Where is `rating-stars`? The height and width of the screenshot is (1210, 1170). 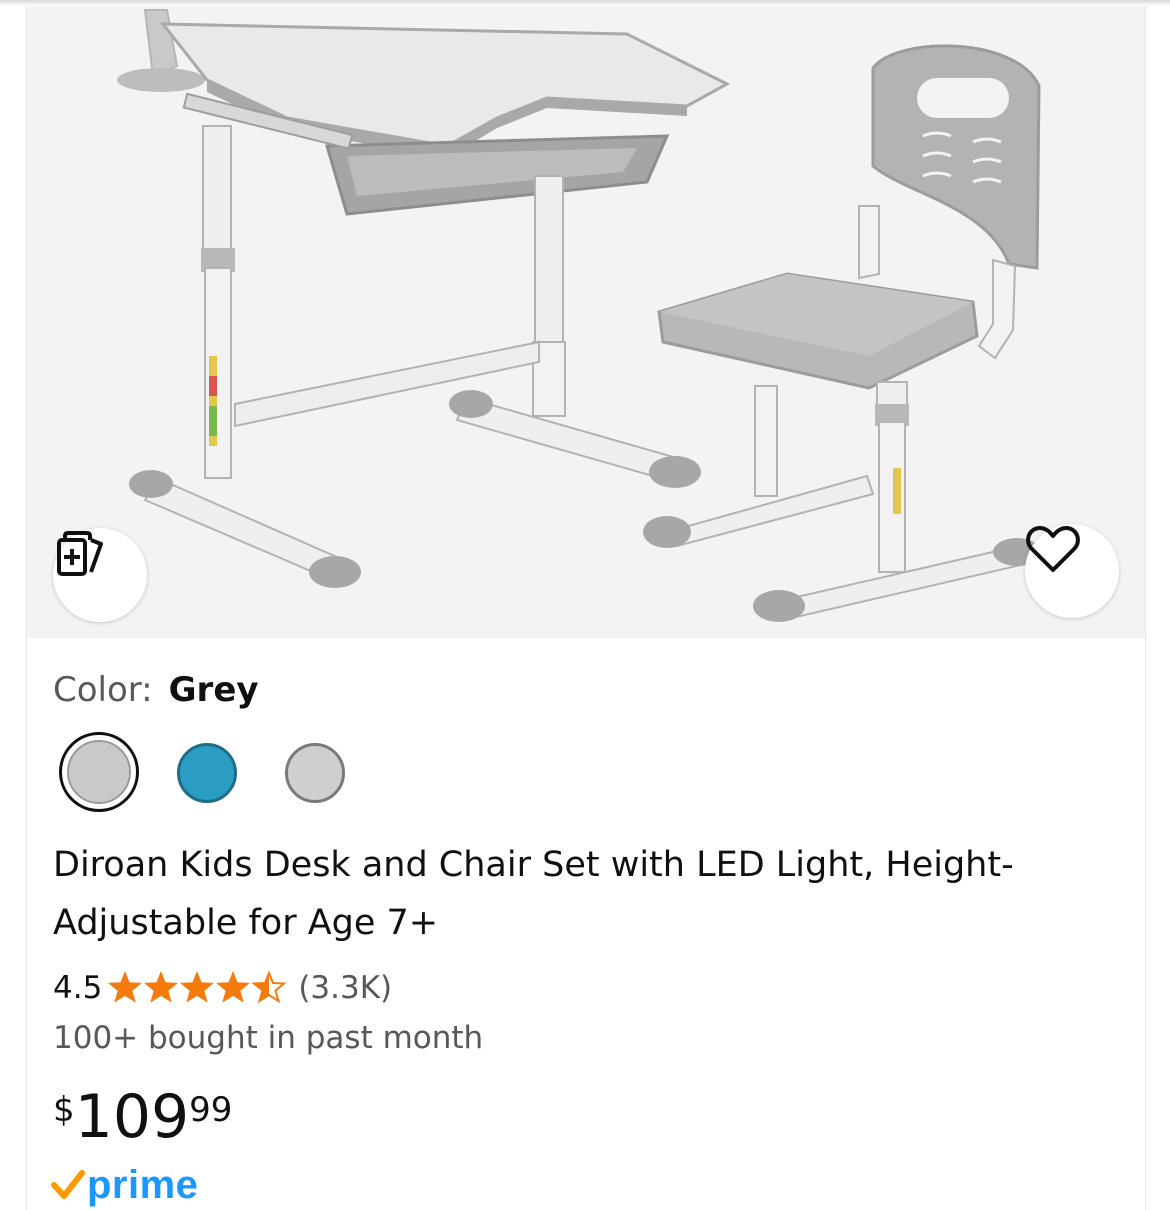 rating-stars is located at coordinates (199, 988).